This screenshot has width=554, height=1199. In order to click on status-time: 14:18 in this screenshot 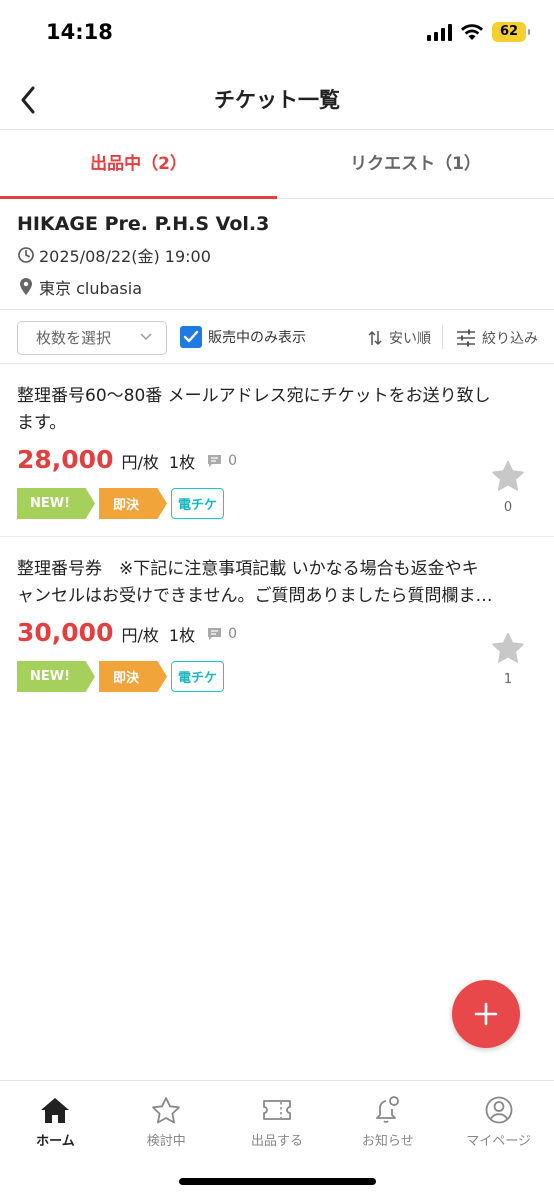, I will do `click(79, 32)`.